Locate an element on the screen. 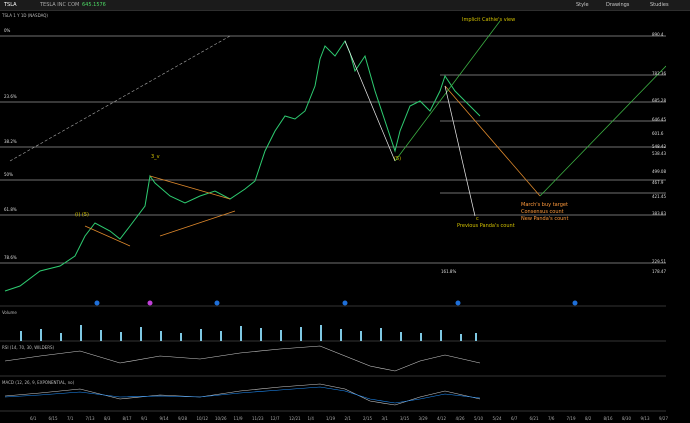  company-name: TESLA INC COM is located at coordinates (60, 5).